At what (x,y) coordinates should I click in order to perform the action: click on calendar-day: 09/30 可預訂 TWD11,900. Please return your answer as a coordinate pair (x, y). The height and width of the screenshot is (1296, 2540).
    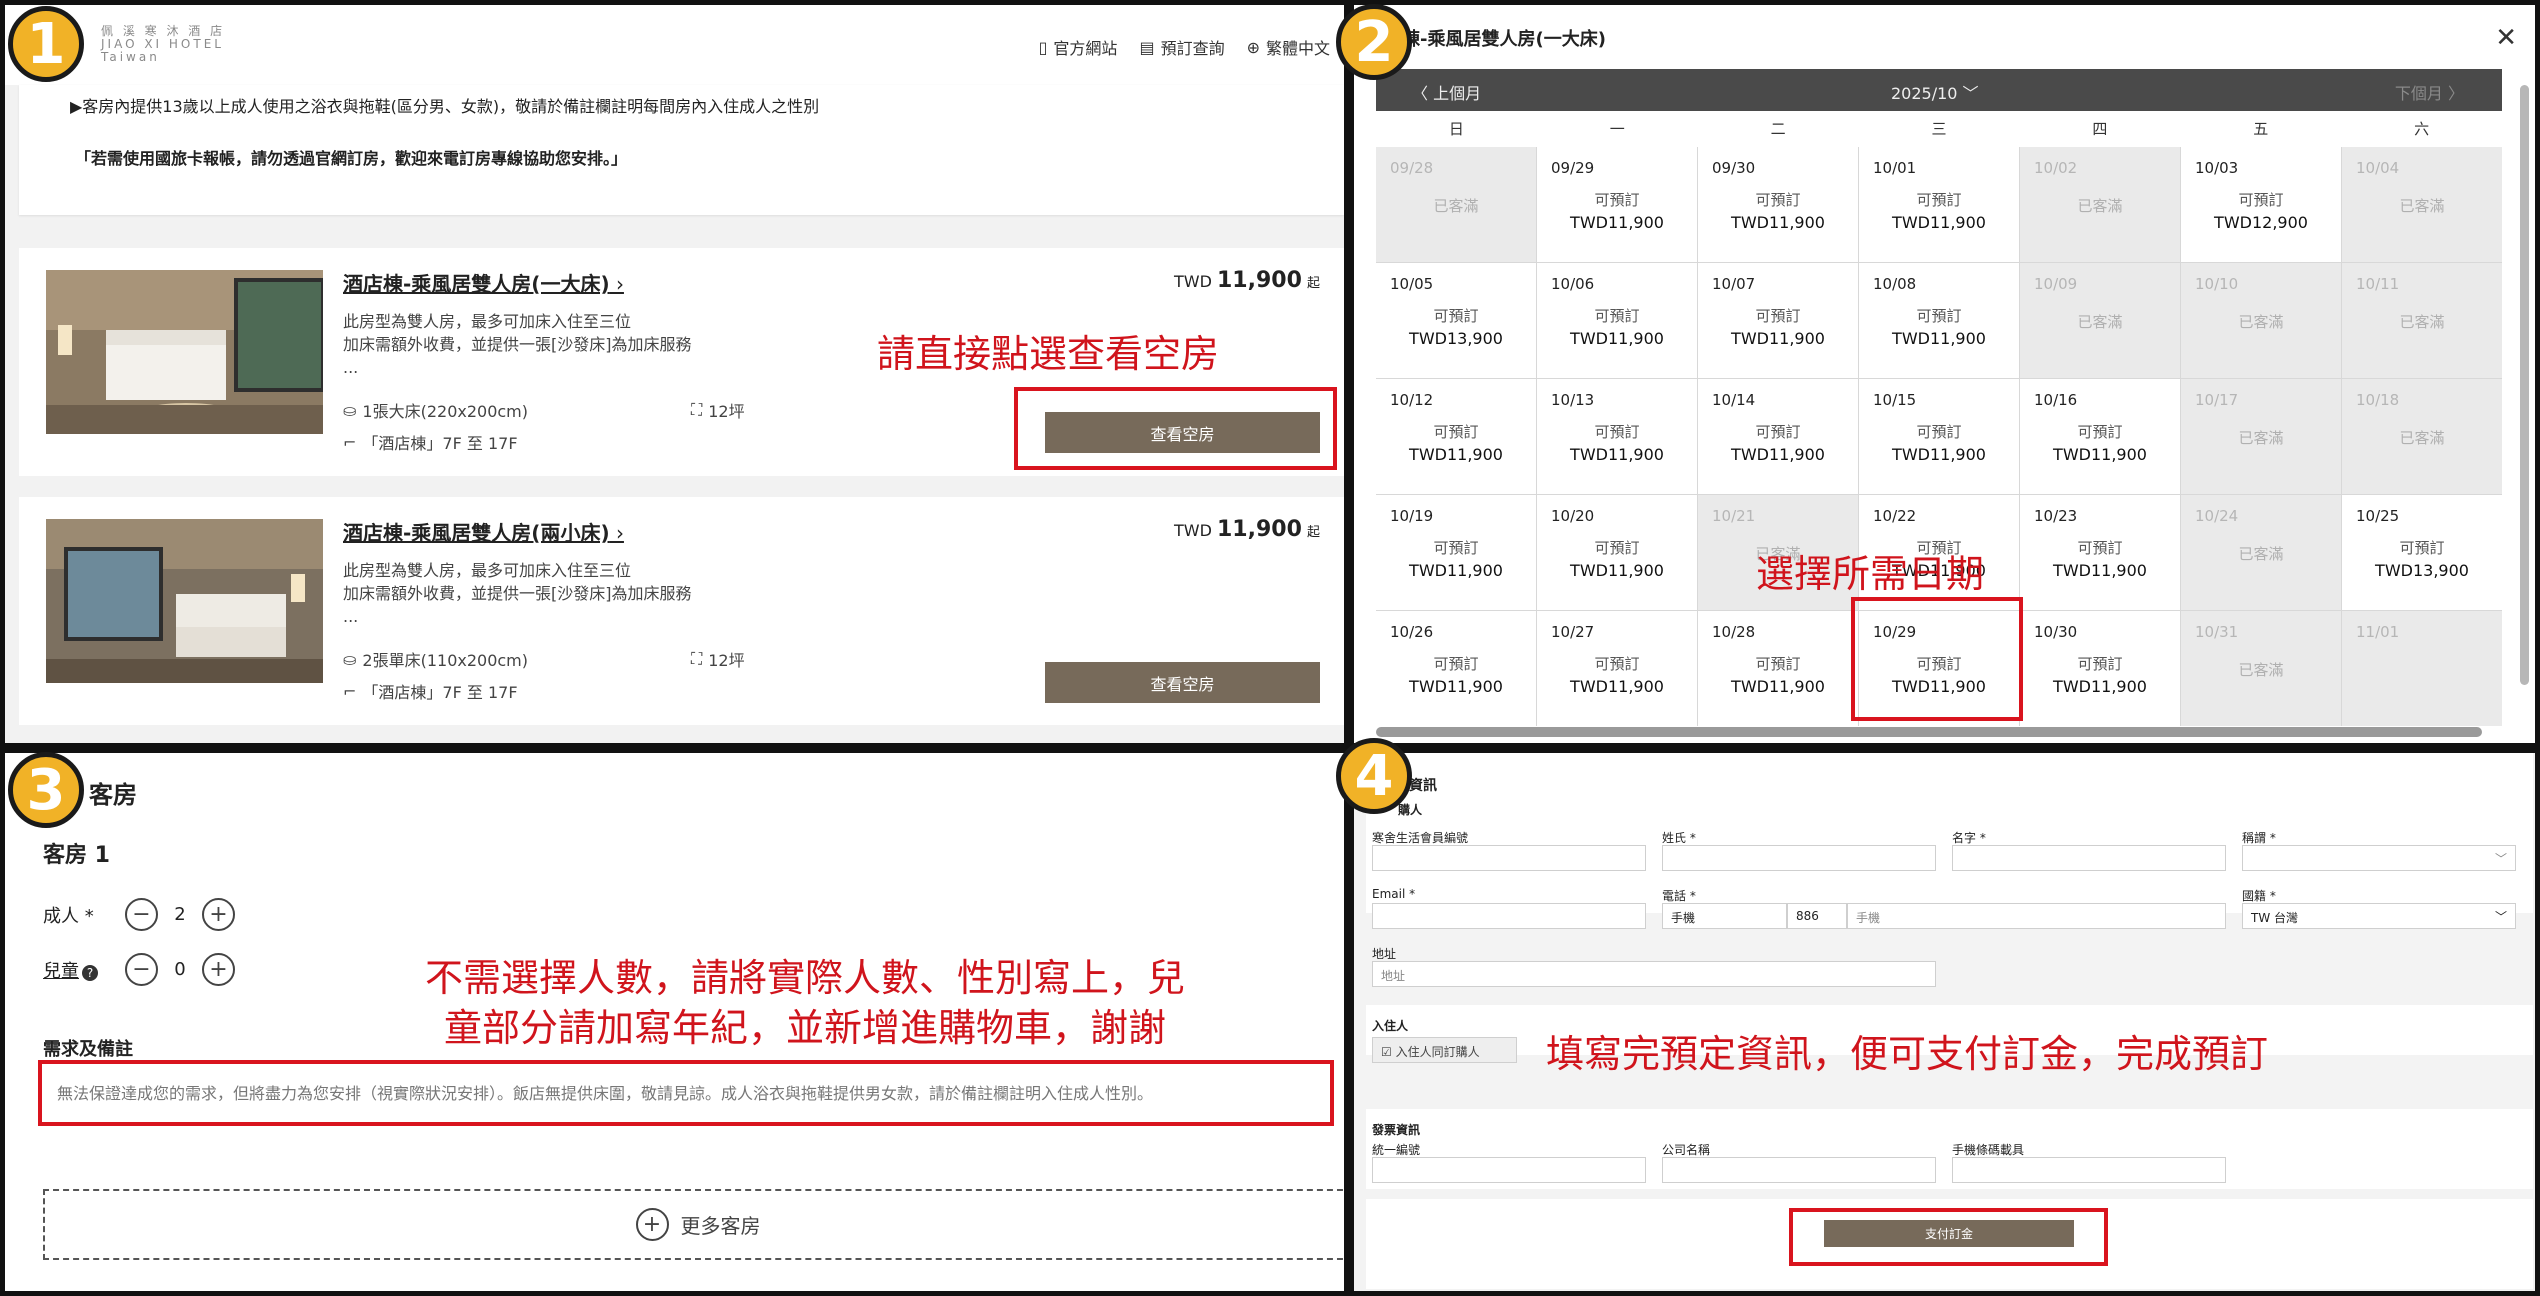
    Looking at the image, I should click on (1778, 204).